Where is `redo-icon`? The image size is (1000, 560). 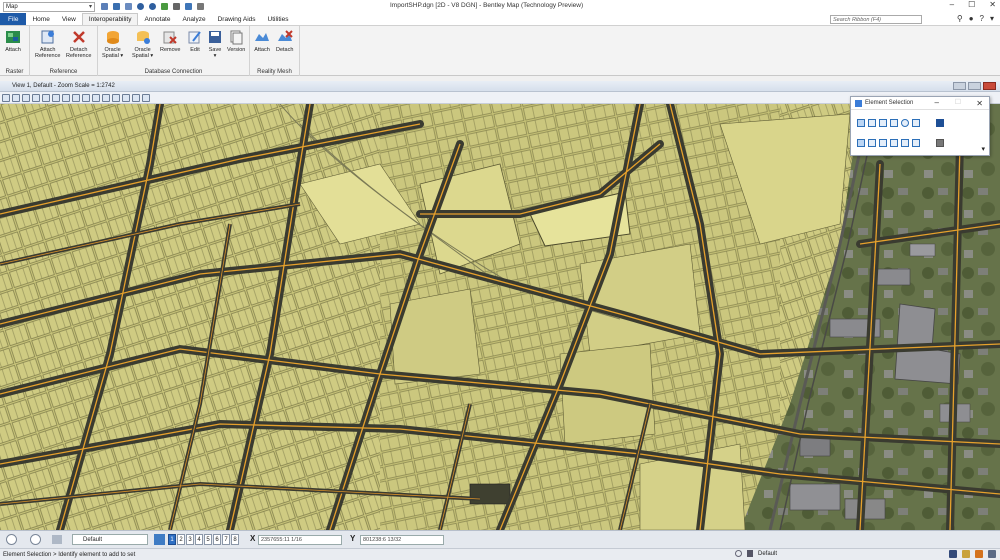
redo-icon is located at coordinates (152, 6).